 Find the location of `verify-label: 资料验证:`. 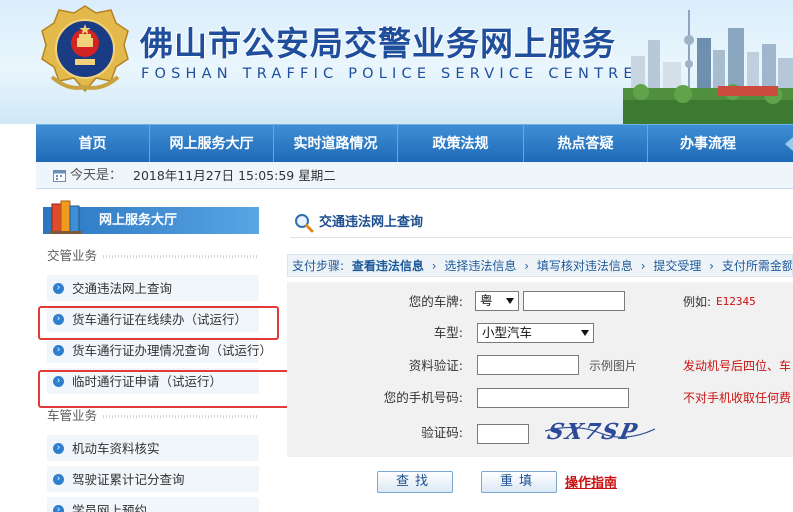

verify-label: 资料验证: is located at coordinates (435, 365).